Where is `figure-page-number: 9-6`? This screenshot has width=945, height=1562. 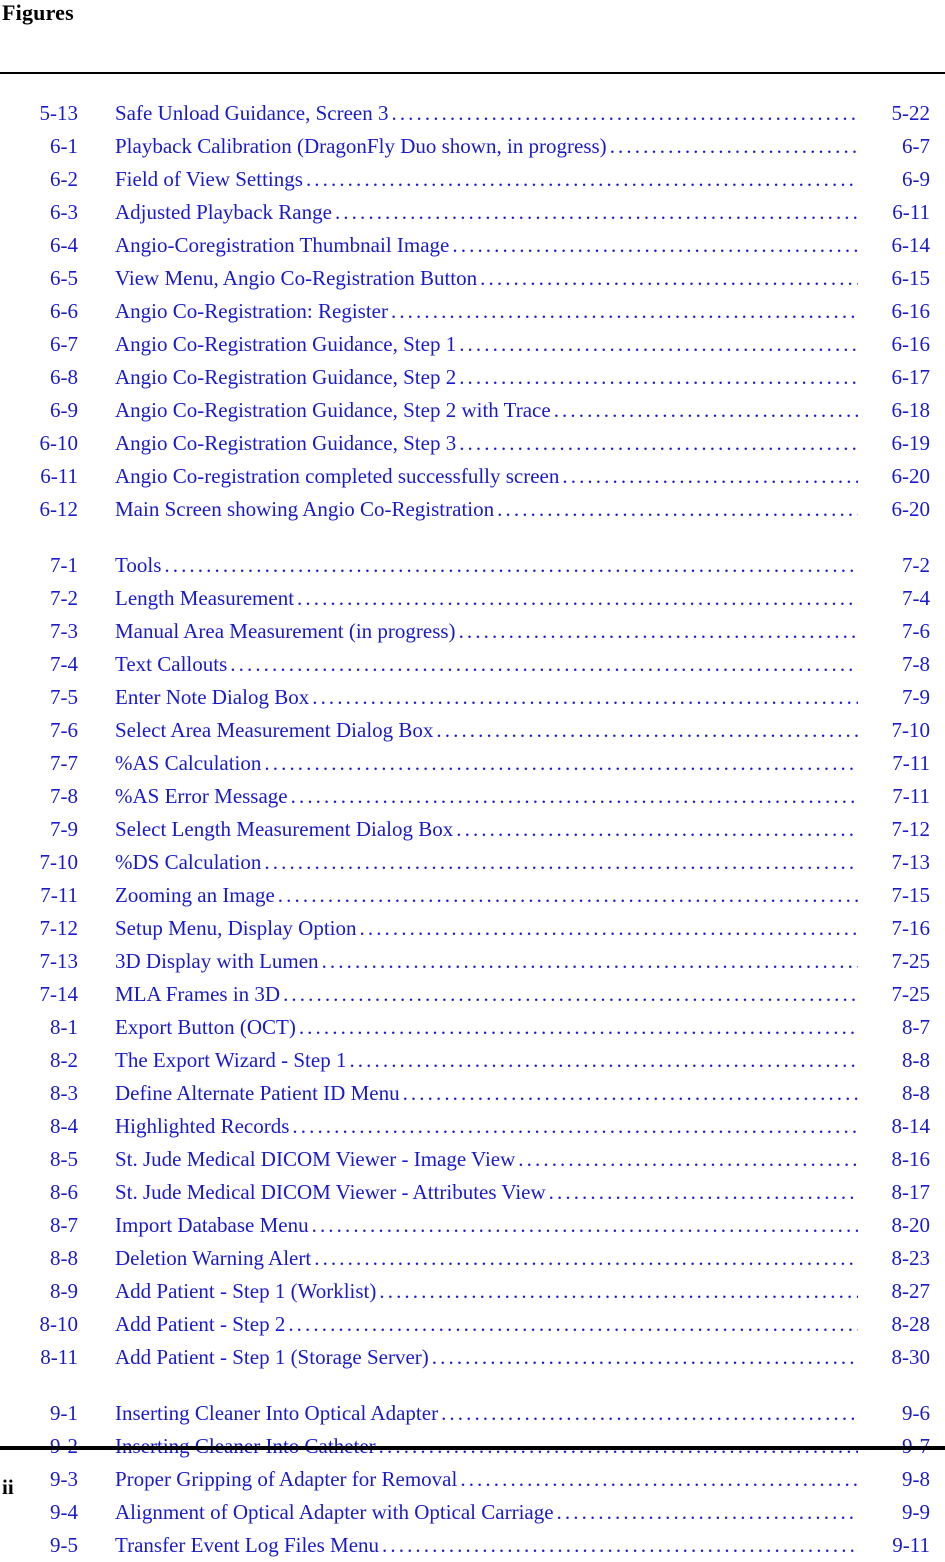 figure-page-number: 9-6 is located at coordinates (901, 1413).